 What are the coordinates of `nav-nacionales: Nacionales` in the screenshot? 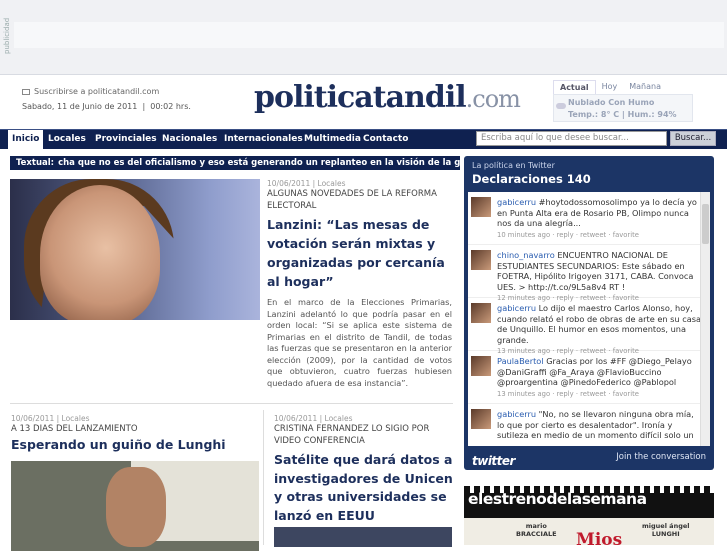 It's located at (189, 140).